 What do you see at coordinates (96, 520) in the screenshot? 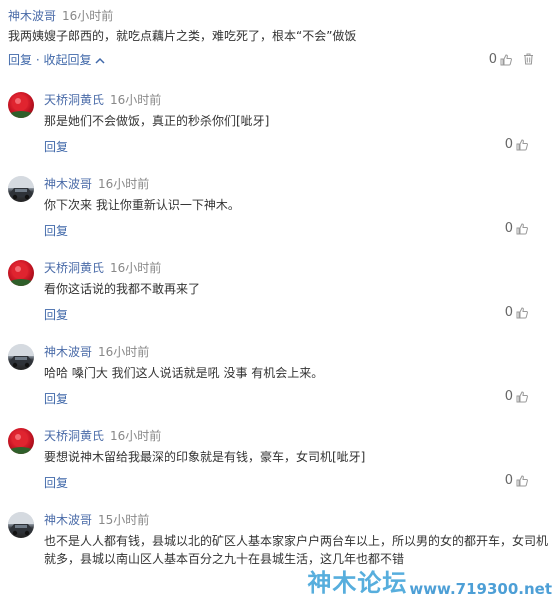
I see `reply-meta: 神木波哥 15小时前` at bounding box center [96, 520].